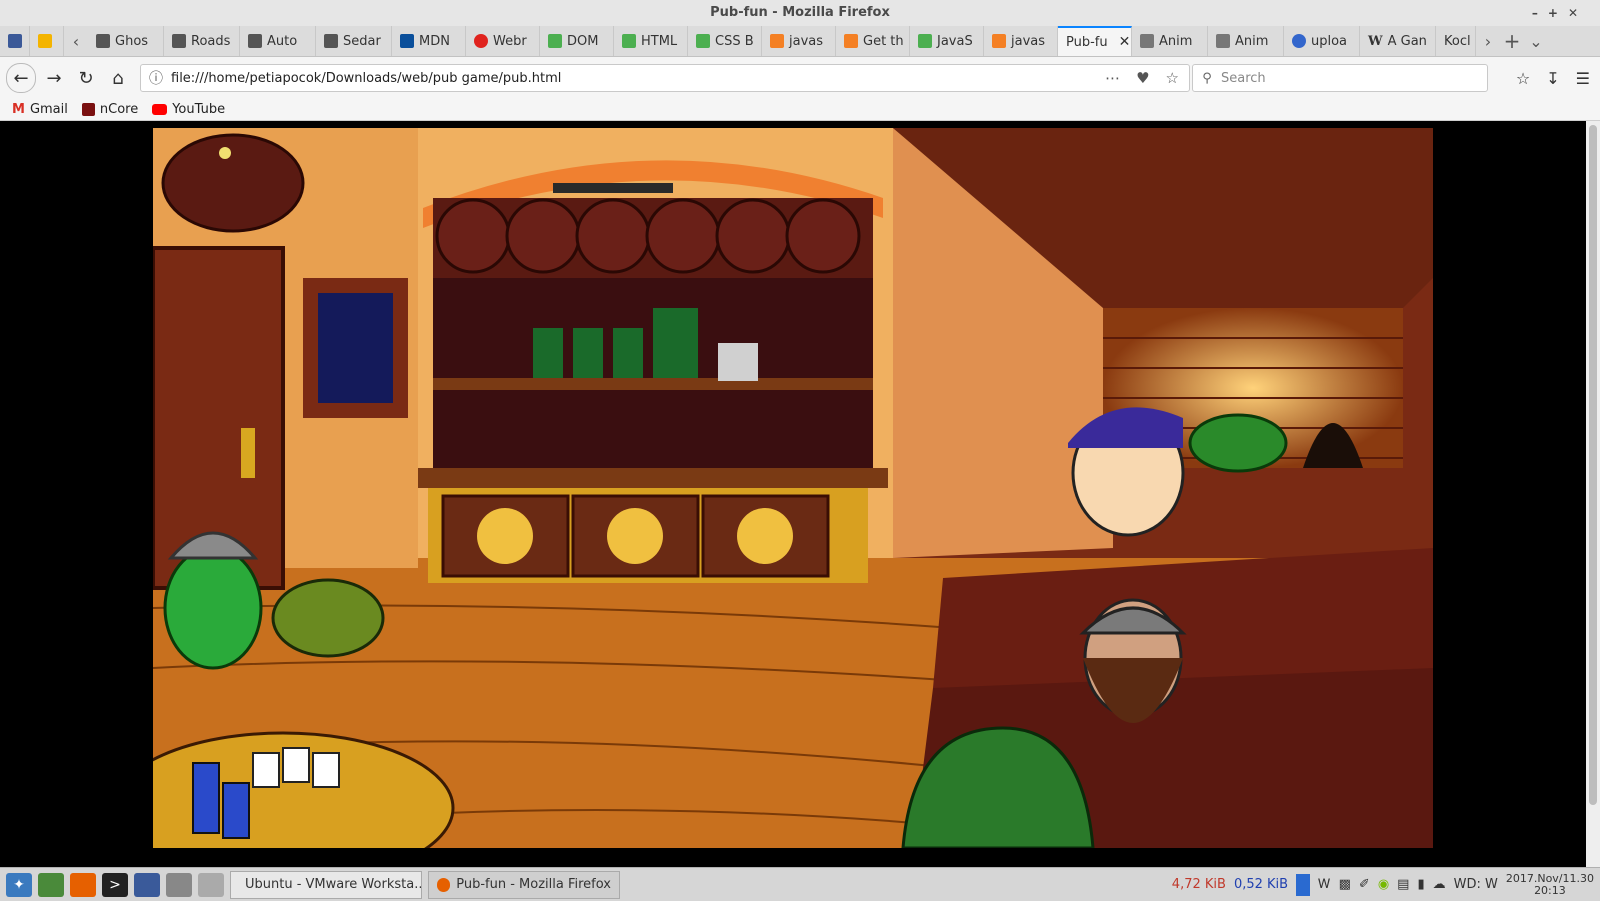 This screenshot has height=901, width=1600. Describe the element at coordinates (278, 41) in the screenshot. I see `tab-auto: Auto` at that location.